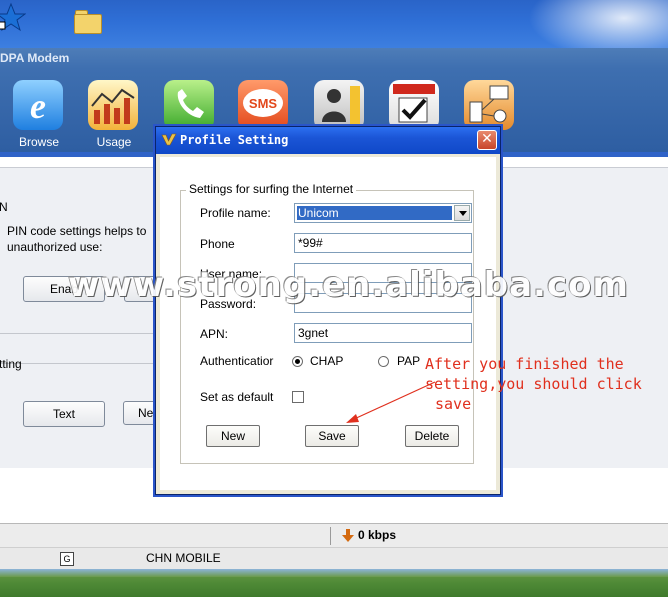  Describe the element at coordinates (4, 207) in the screenshot. I see `pin-section-title: N` at that location.